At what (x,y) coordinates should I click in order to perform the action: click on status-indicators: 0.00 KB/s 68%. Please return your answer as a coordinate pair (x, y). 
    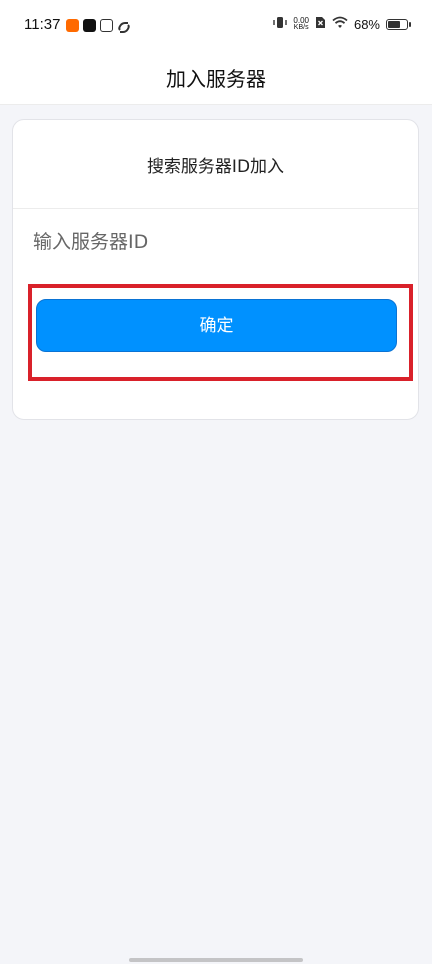
    Looking at the image, I should click on (342, 24).